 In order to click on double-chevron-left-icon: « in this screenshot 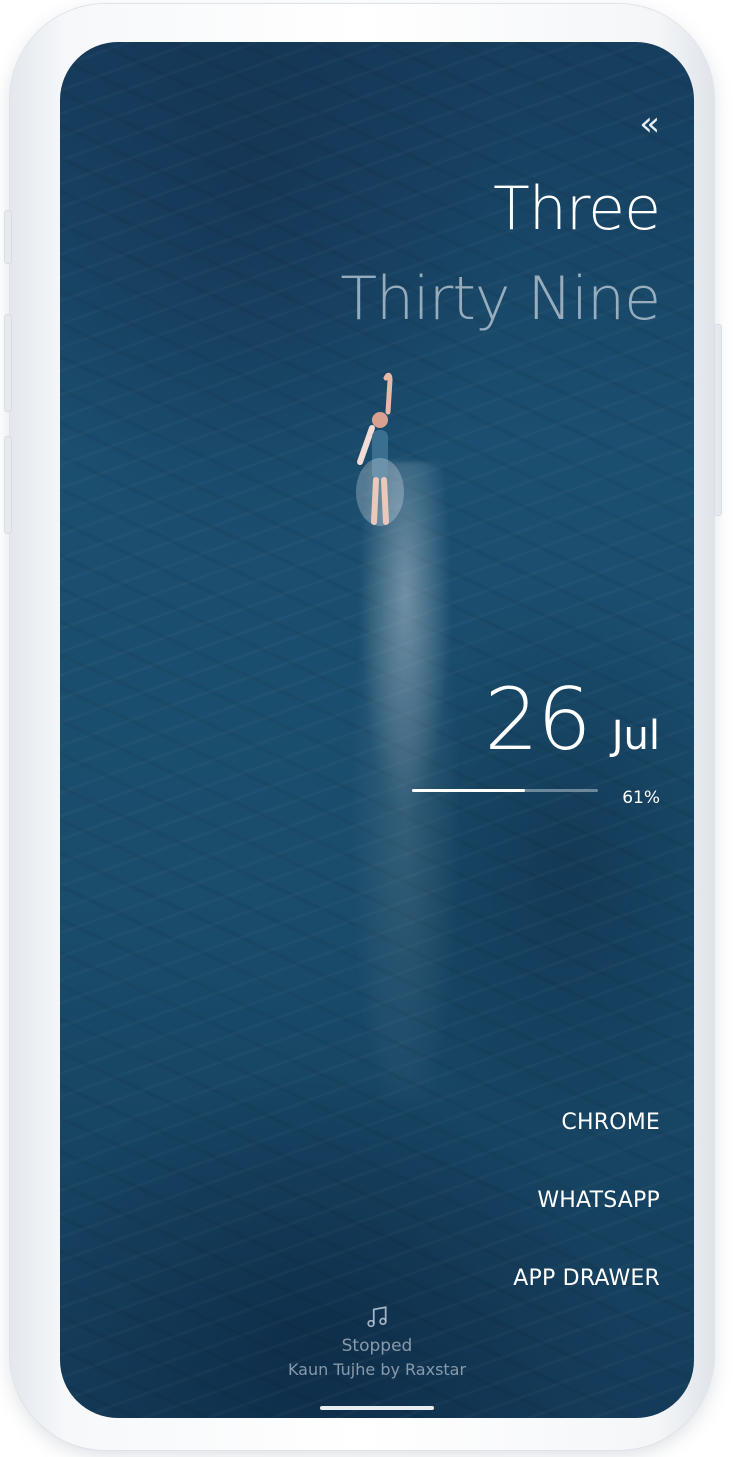, I will do `click(649, 124)`.